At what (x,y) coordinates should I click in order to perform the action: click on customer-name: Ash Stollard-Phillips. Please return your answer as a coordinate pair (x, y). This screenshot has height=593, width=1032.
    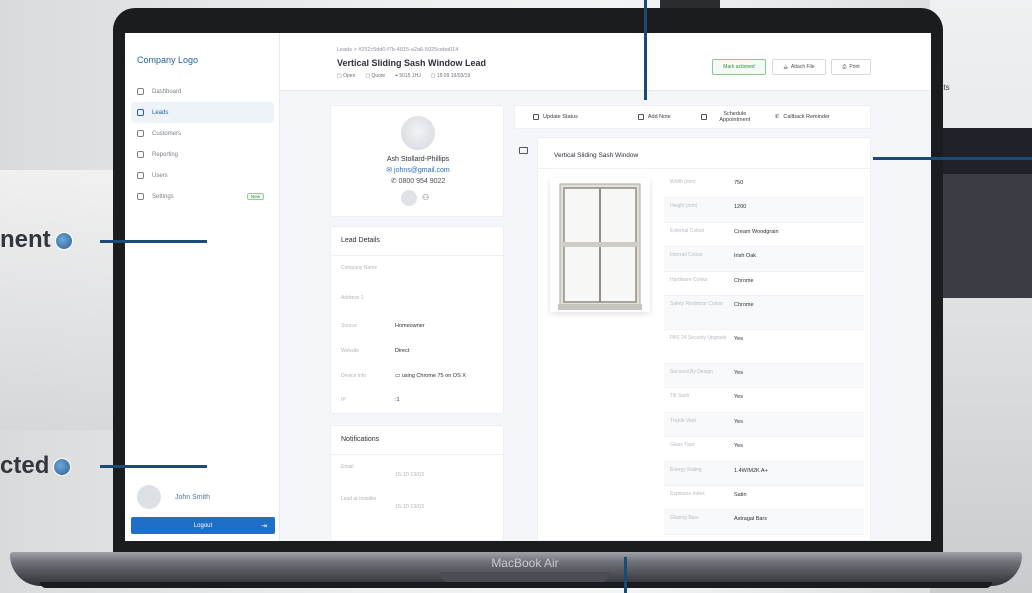
    Looking at the image, I should click on (418, 159).